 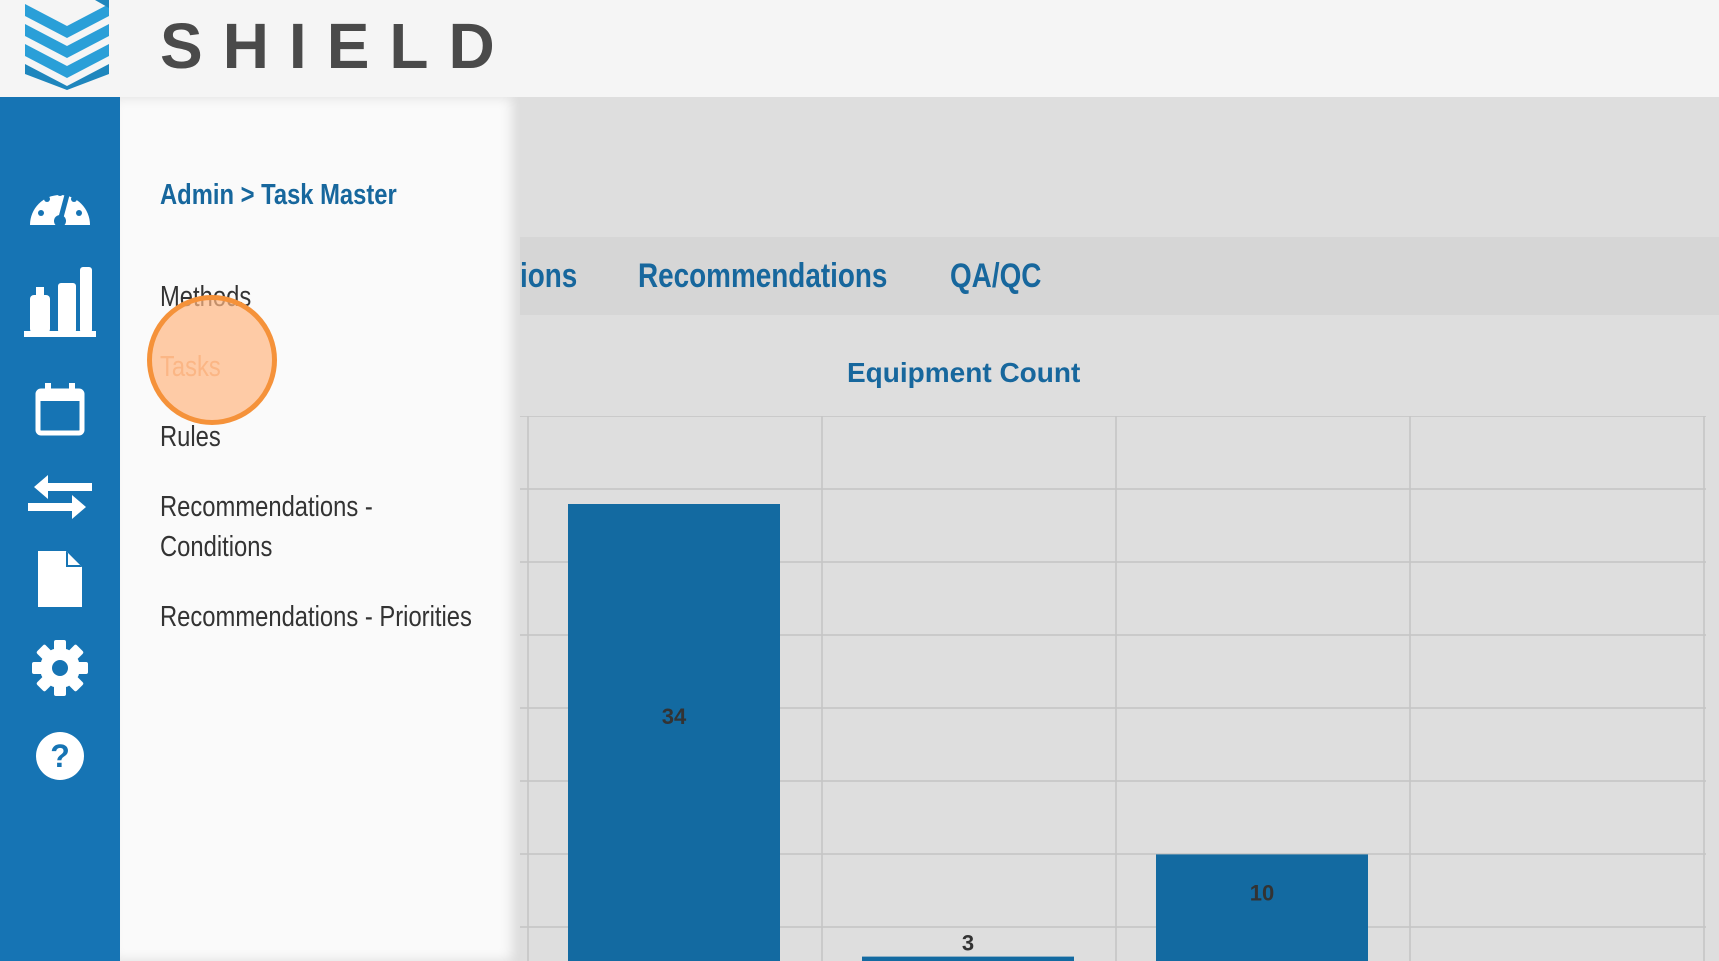 I want to click on chart-data-label: 10, so click(x=1262, y=892).